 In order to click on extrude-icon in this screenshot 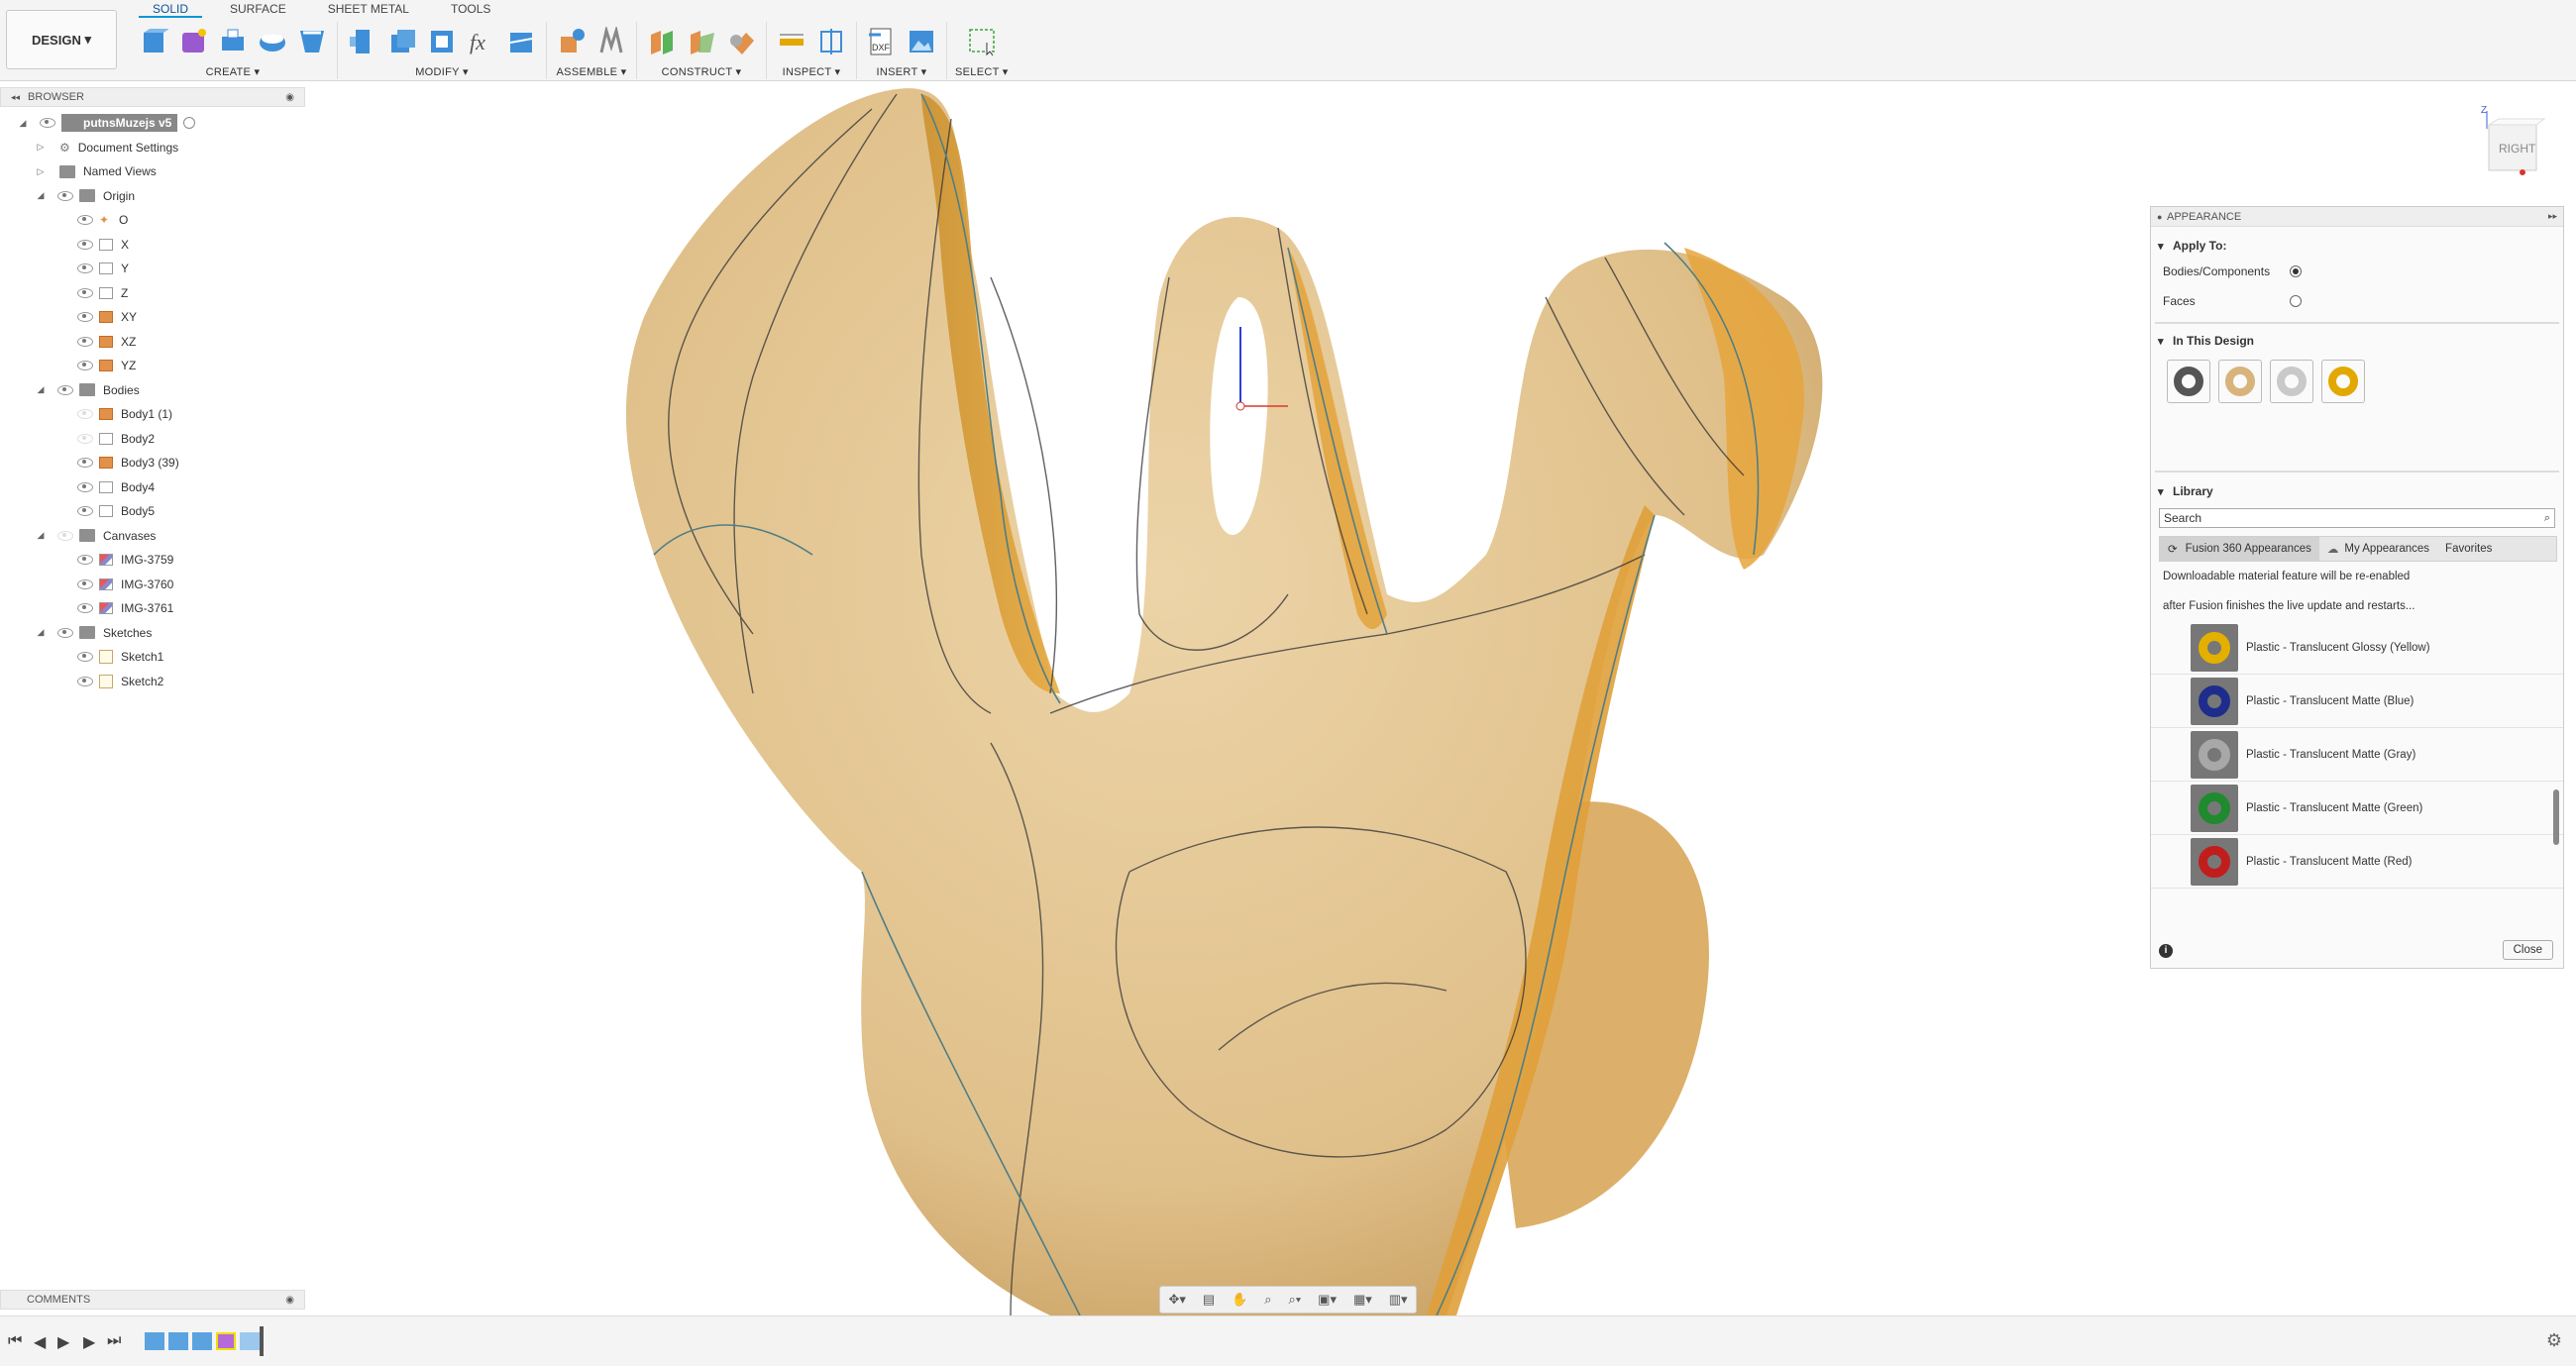, I will do `click(233, 41)`.